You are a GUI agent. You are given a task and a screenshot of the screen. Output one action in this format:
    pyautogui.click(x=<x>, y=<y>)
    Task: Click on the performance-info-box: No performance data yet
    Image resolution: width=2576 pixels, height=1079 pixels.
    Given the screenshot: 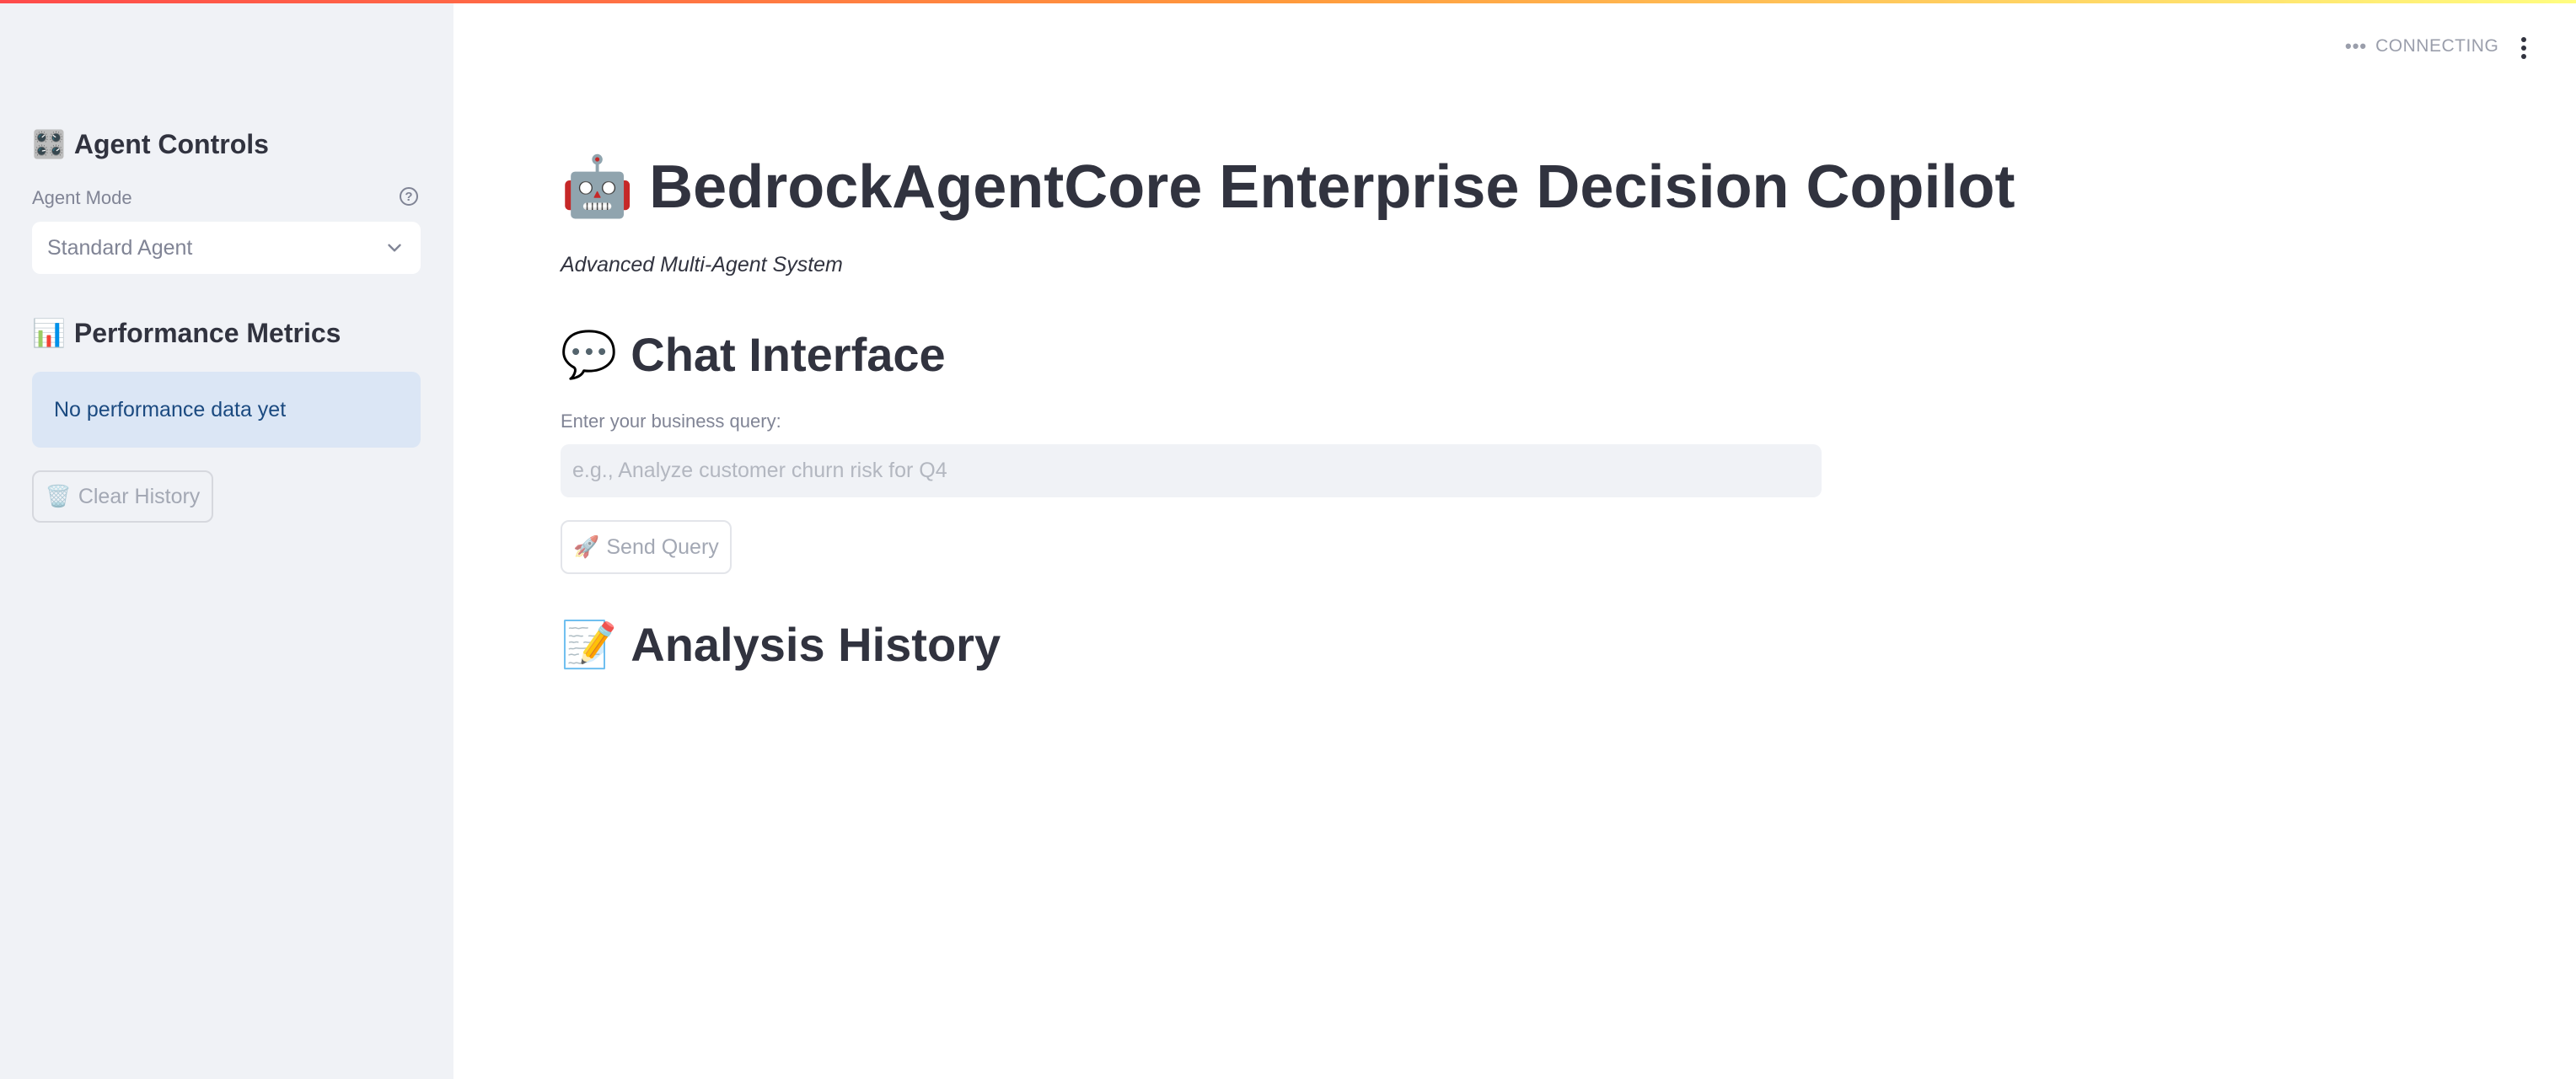 What is the action you would take?
    pyautogui.click(x=226, y=410)
    